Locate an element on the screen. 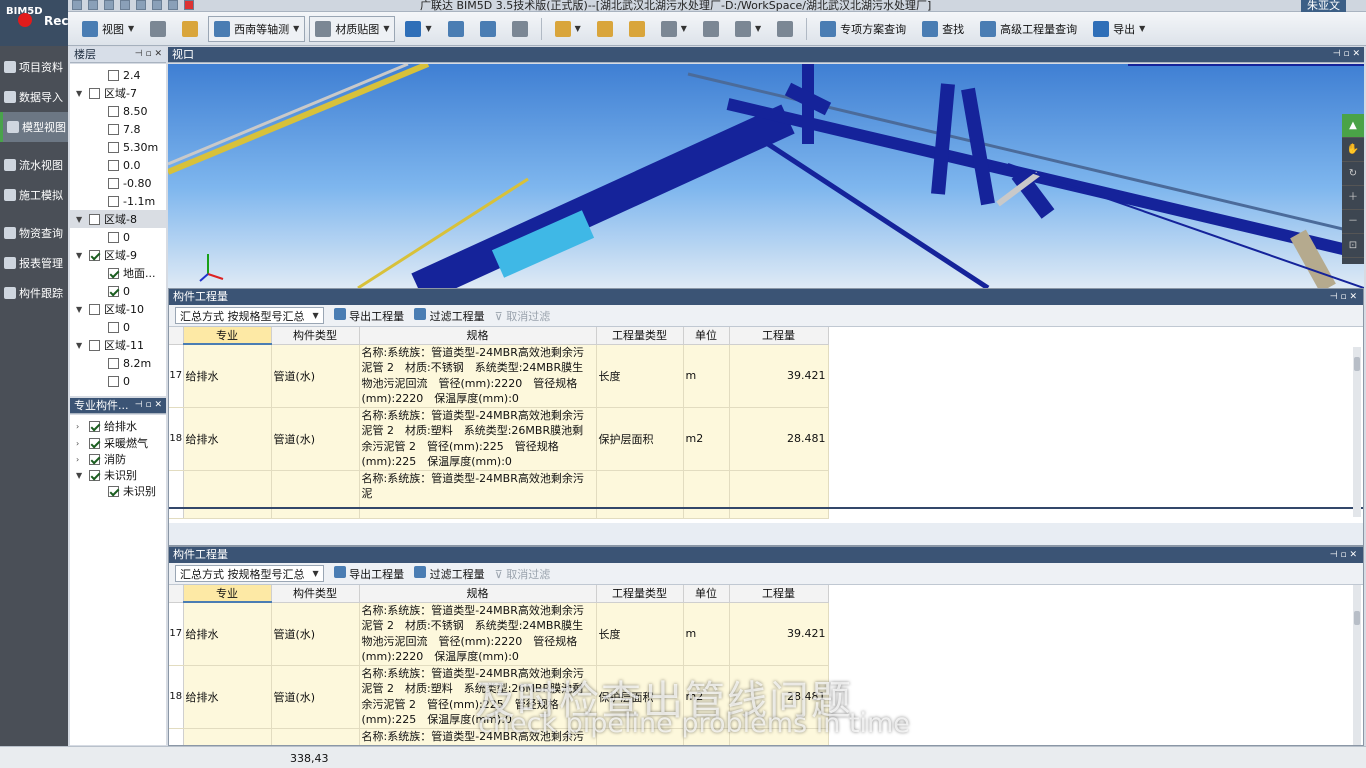 This screenshot has height=768, width=1366. orbit-tool-icon: ↻ is located at coordinates (1353, 174).